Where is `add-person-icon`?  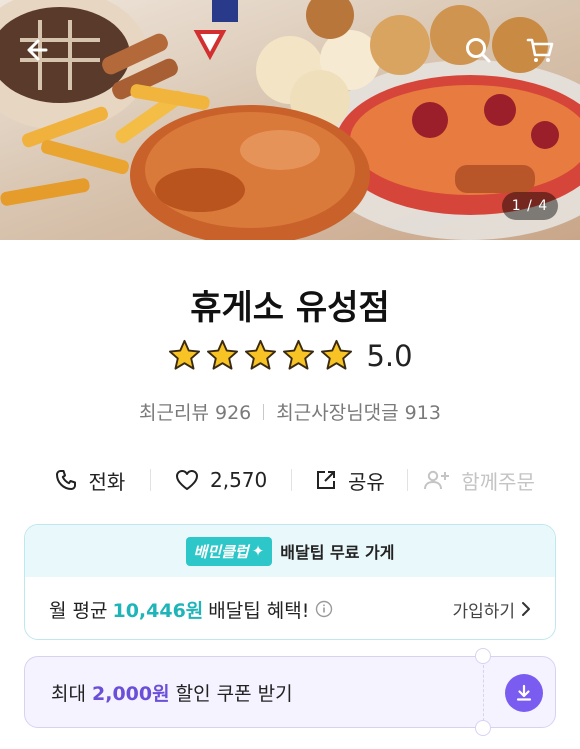 add-person-icon is located at coordinates (437, 480).